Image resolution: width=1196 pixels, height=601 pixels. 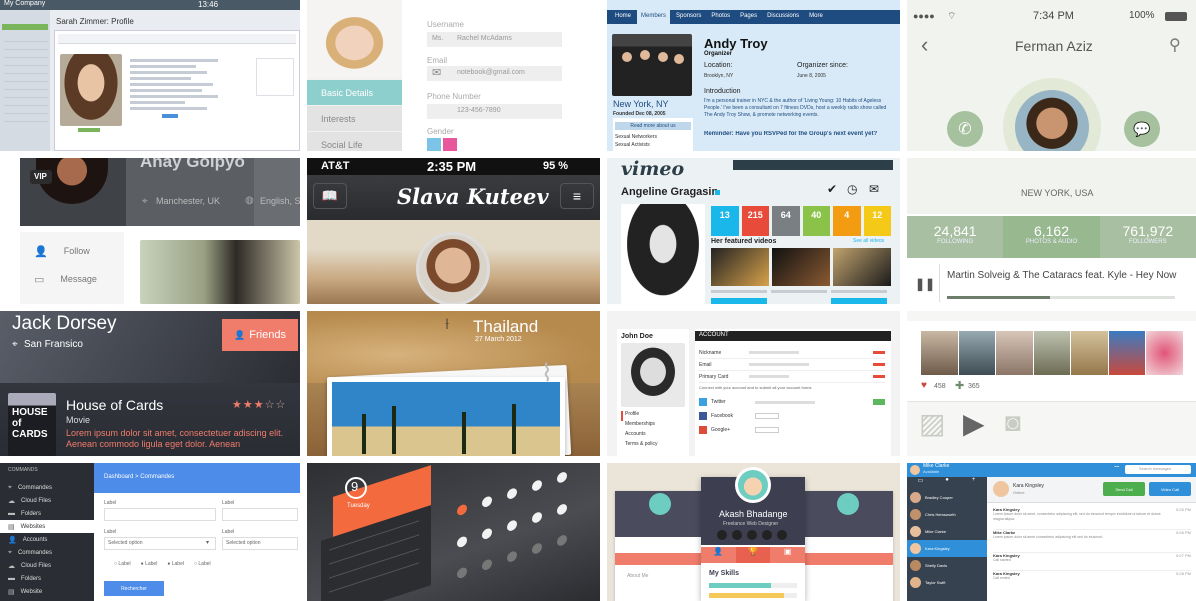 What do you see at coordinates (637, 336) in the screenshot?
I see `profile-name: John Doe` at bounding box center [637, 336].